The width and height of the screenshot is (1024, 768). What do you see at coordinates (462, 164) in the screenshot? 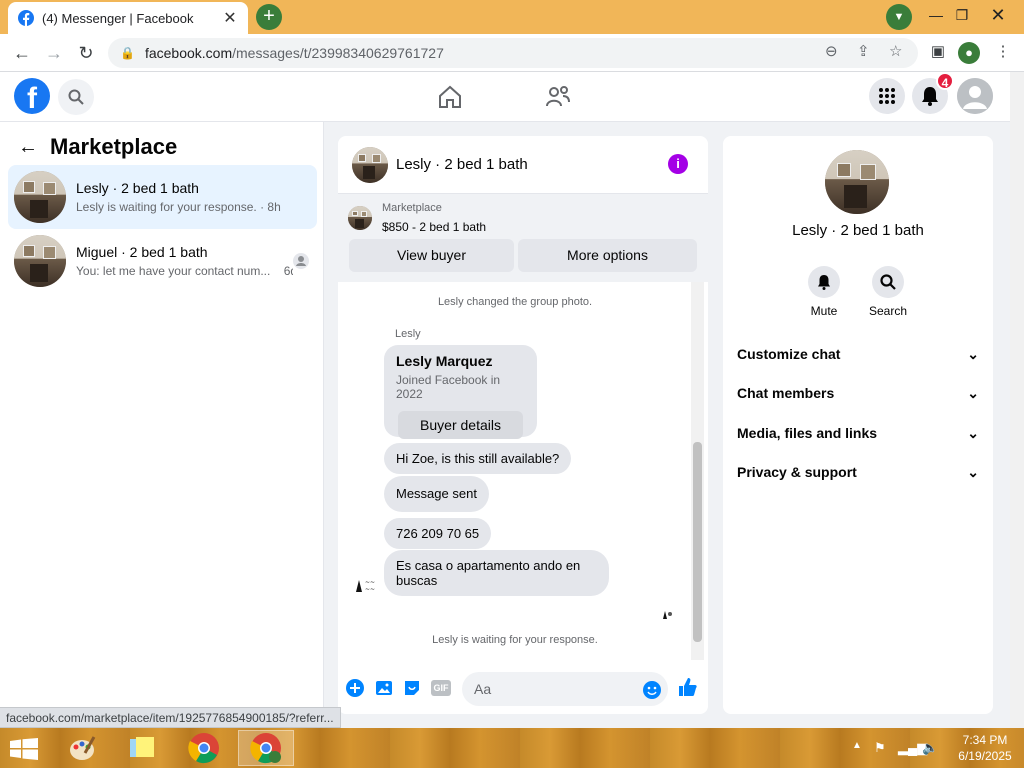
I see `chat-title: Lesly · 2 bed 1 bath` at bounding box center [462, 164].